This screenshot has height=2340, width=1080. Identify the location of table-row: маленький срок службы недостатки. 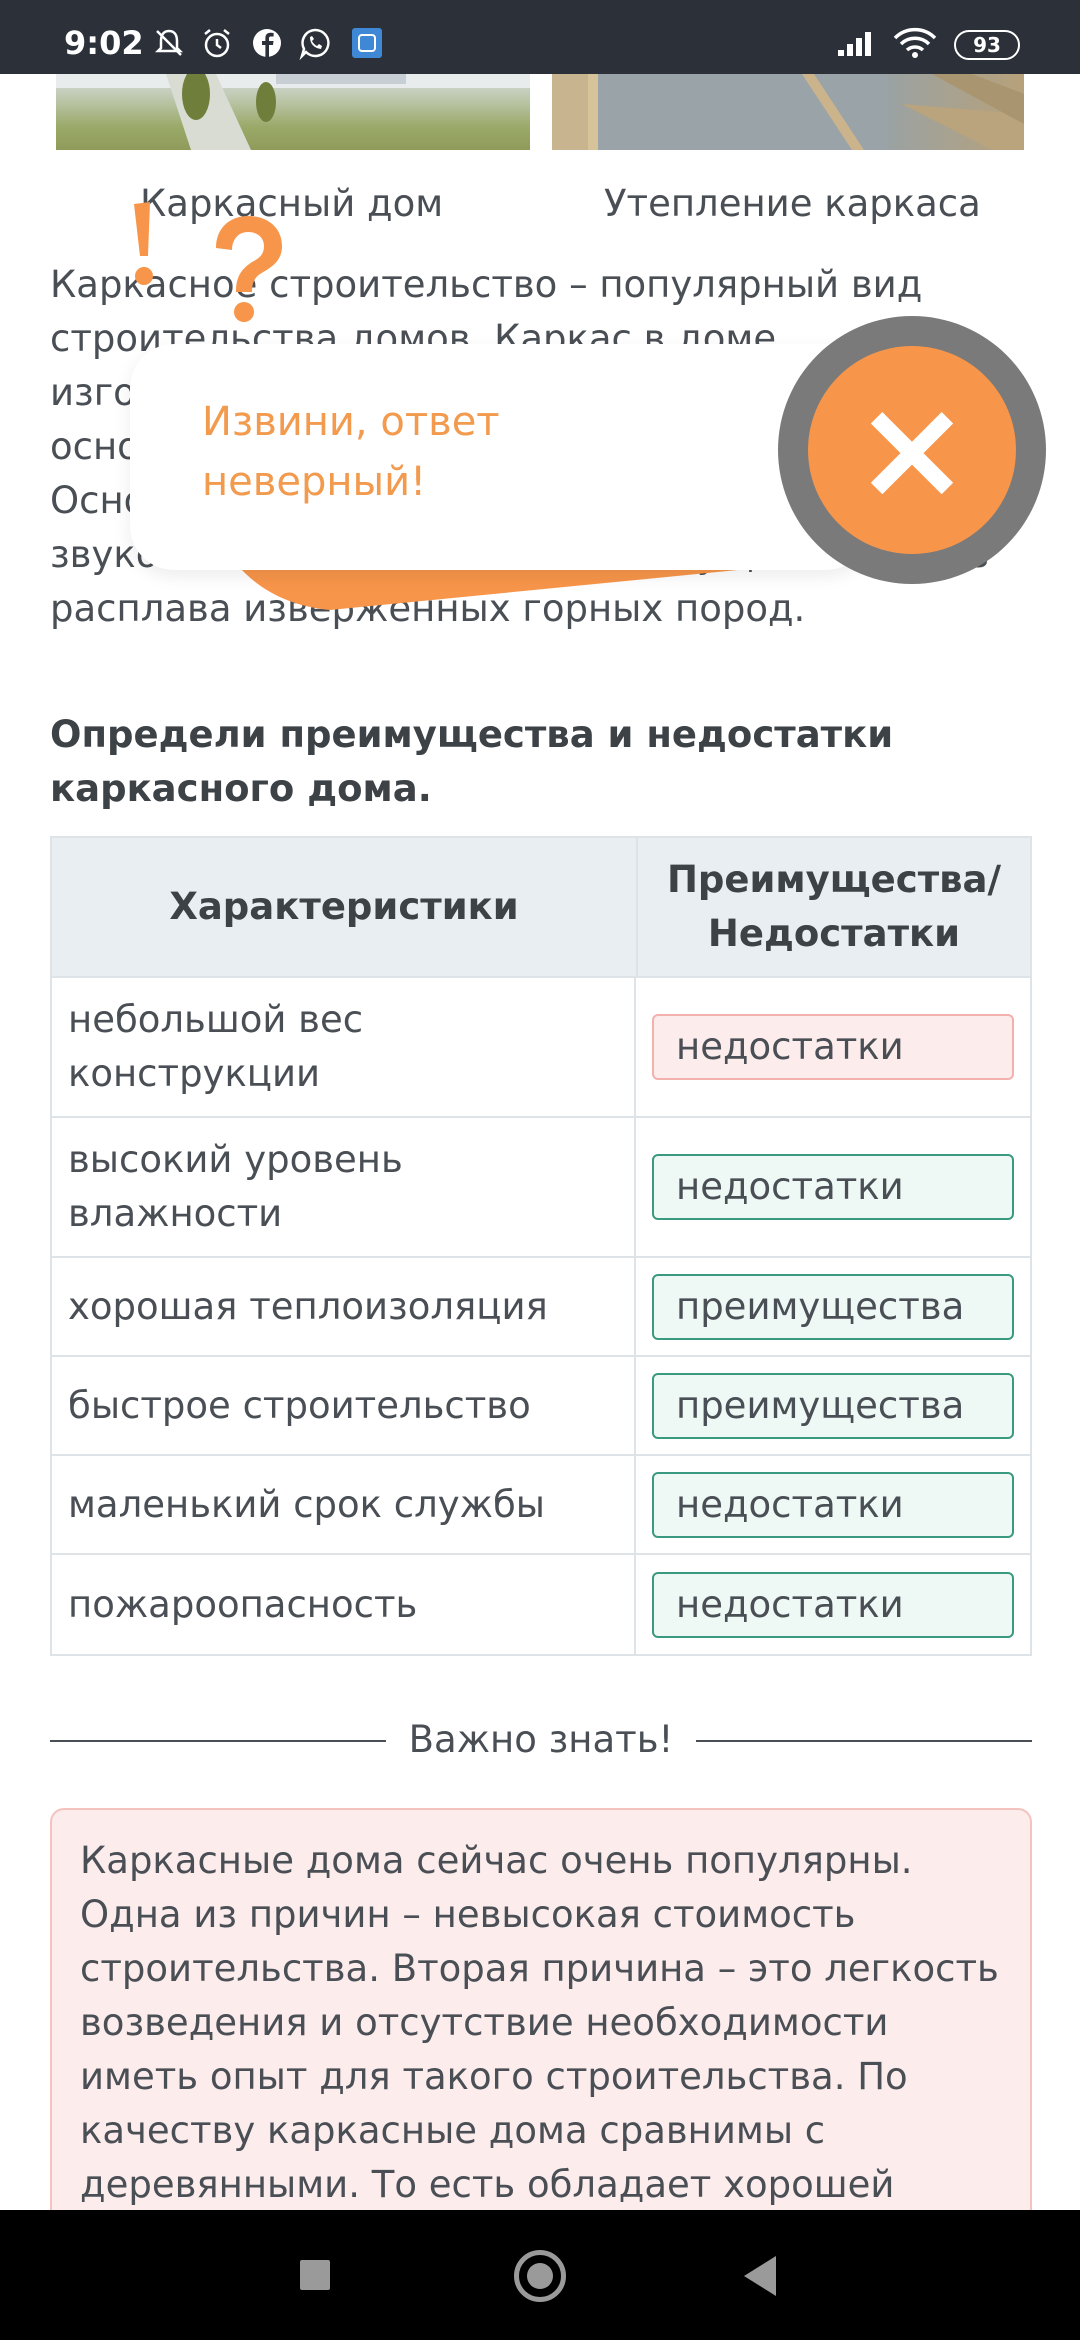
(541, 1505).